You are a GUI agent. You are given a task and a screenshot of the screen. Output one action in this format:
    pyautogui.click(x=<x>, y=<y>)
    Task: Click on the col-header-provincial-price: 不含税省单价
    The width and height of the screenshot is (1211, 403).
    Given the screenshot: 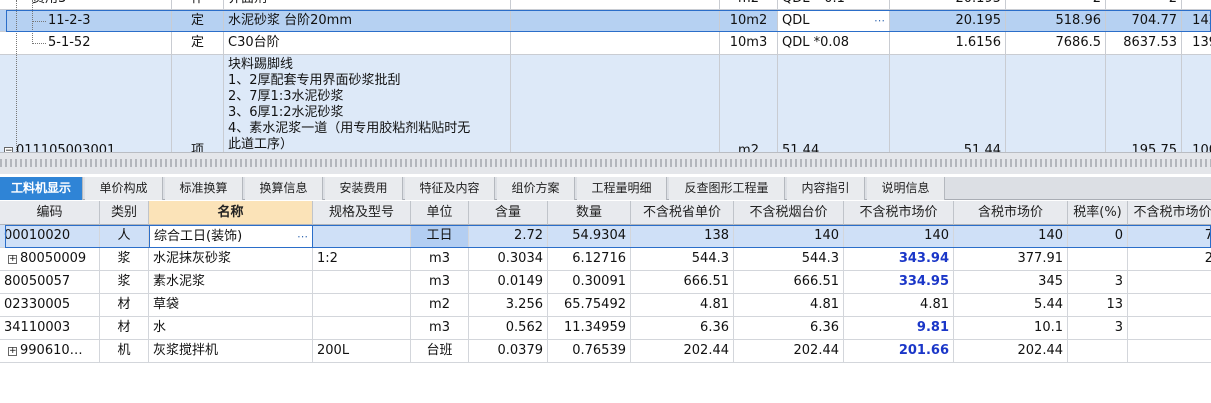 What is the action you would take?
    pyautogui.click(x=682, y=213)
    